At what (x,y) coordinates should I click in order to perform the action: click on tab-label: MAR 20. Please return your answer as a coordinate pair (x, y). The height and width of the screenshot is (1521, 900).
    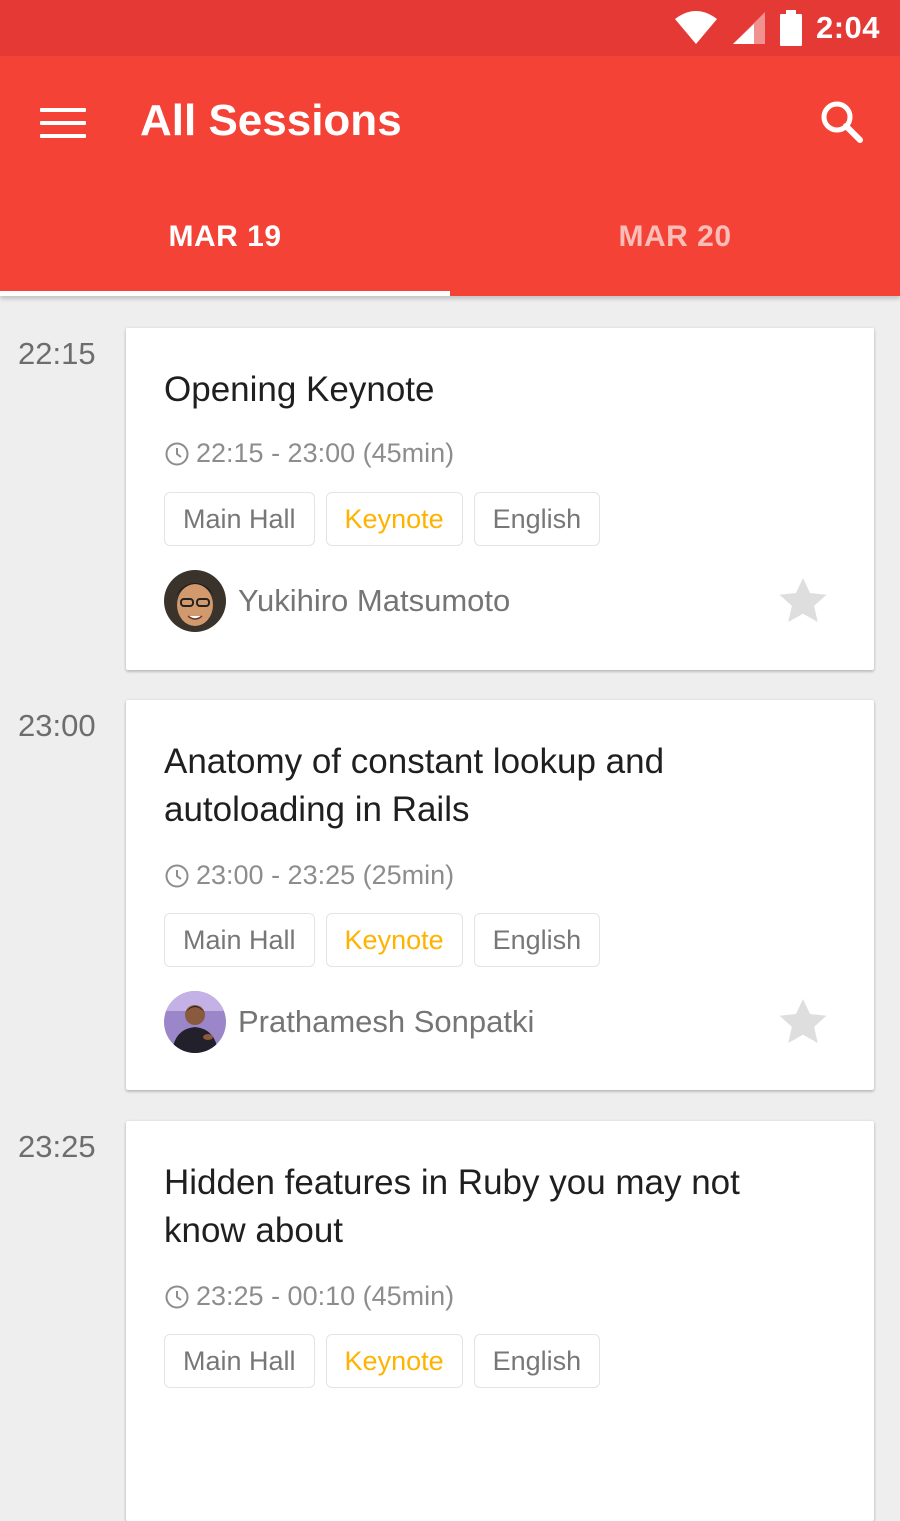
    Looking at the image, I should click on (675, 236).